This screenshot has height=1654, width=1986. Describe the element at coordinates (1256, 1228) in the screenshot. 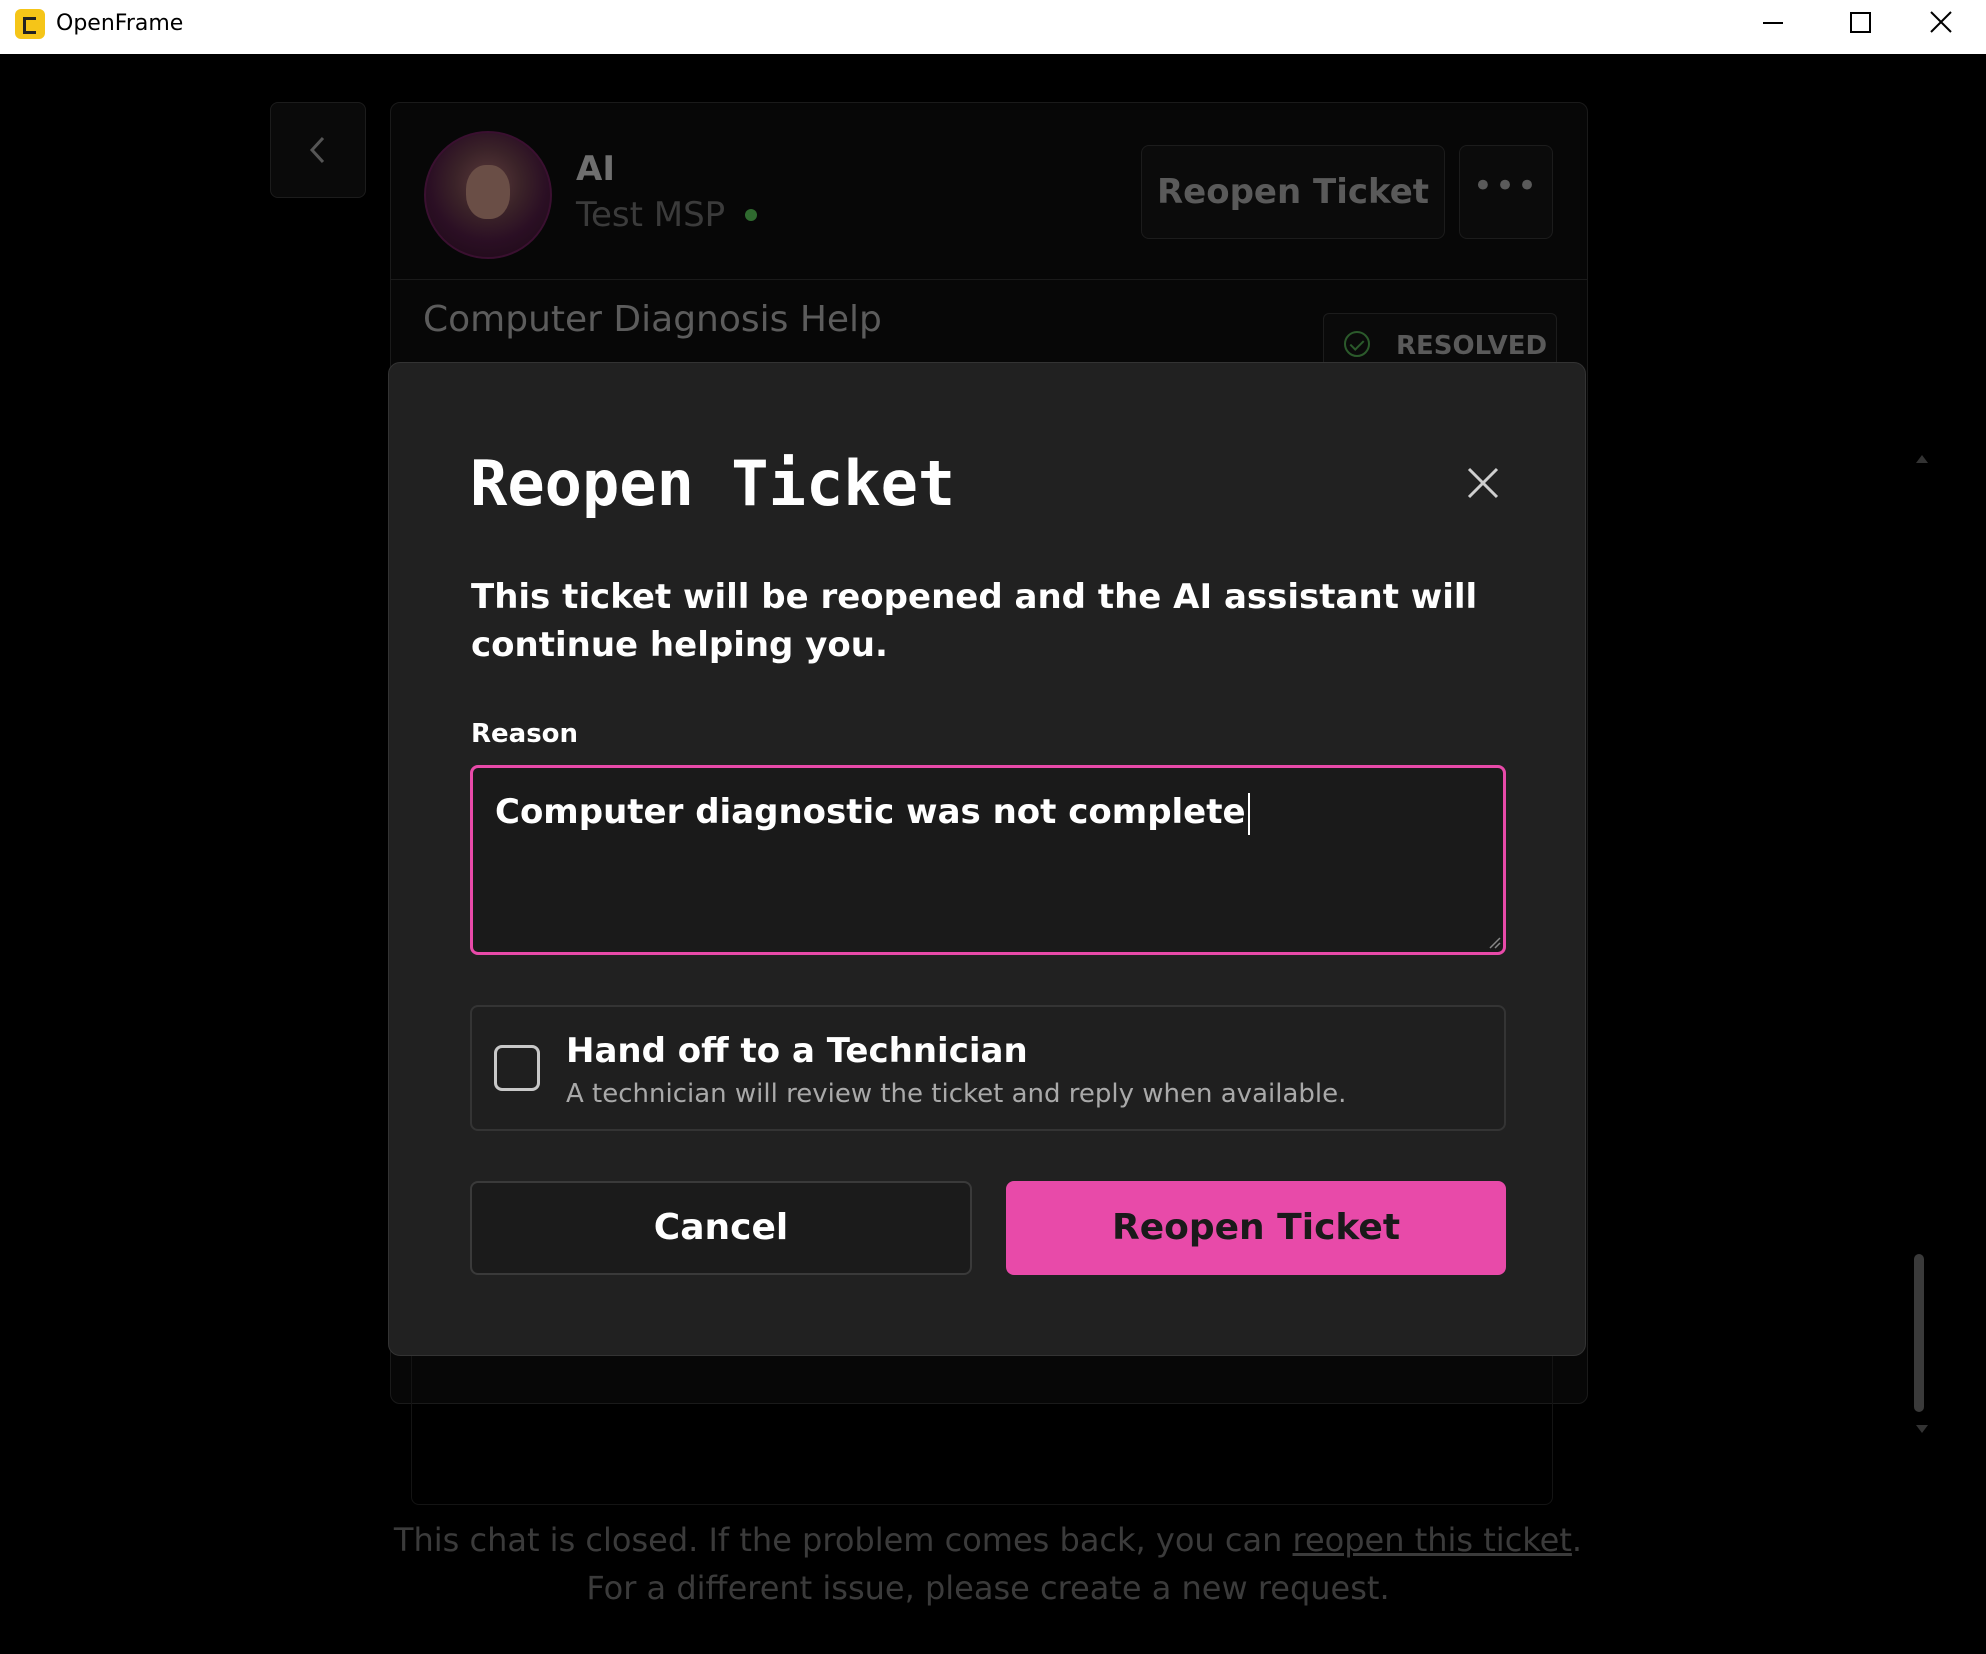

I see `reopen-ticket-button: Reopen Ticket` at that location.